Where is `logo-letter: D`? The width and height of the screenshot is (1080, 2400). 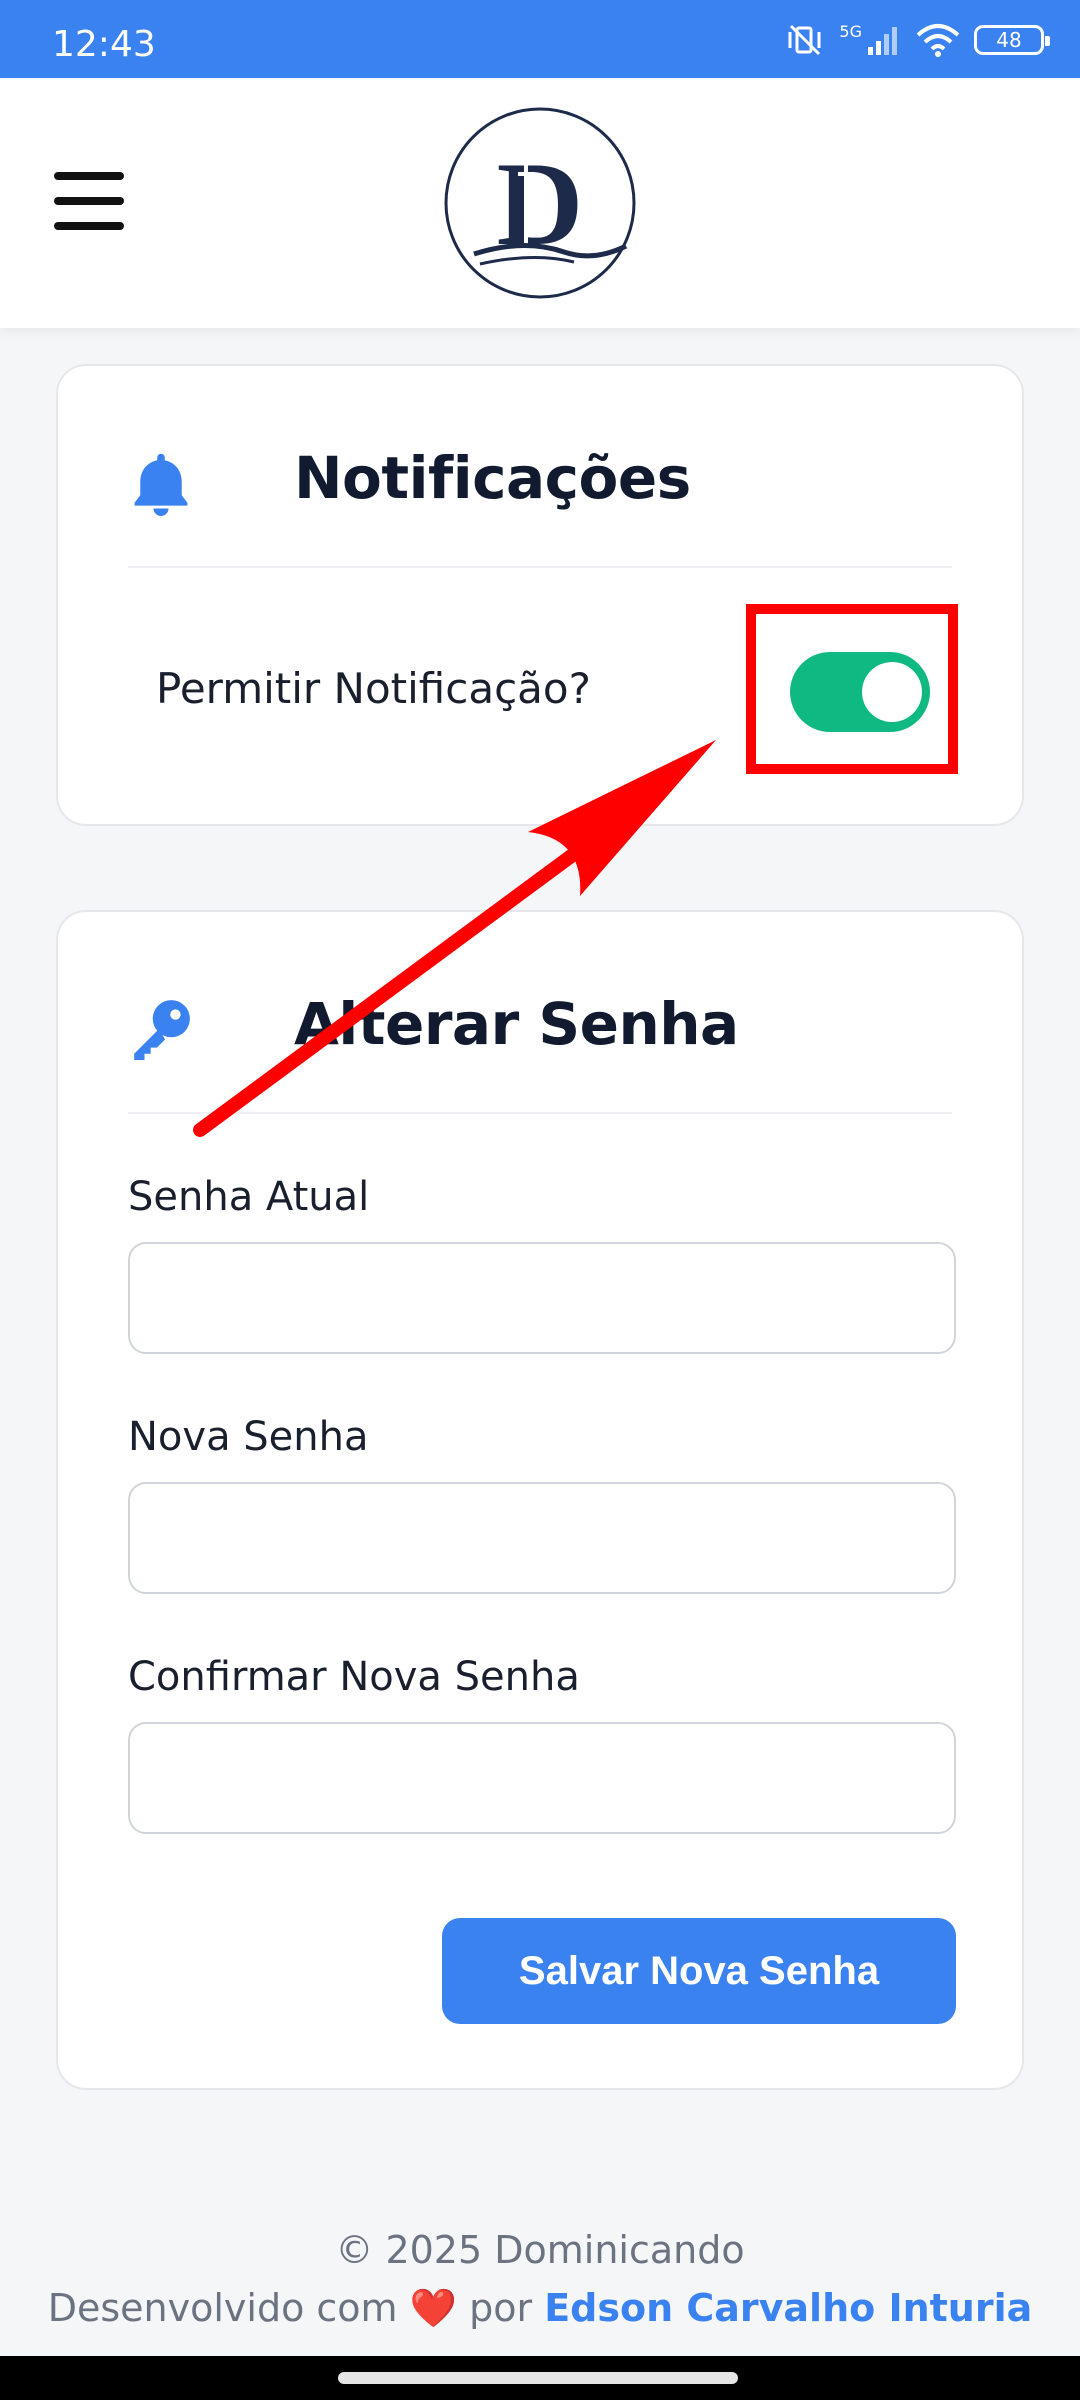
logo-letter: D is located at coordinates (540, 203).